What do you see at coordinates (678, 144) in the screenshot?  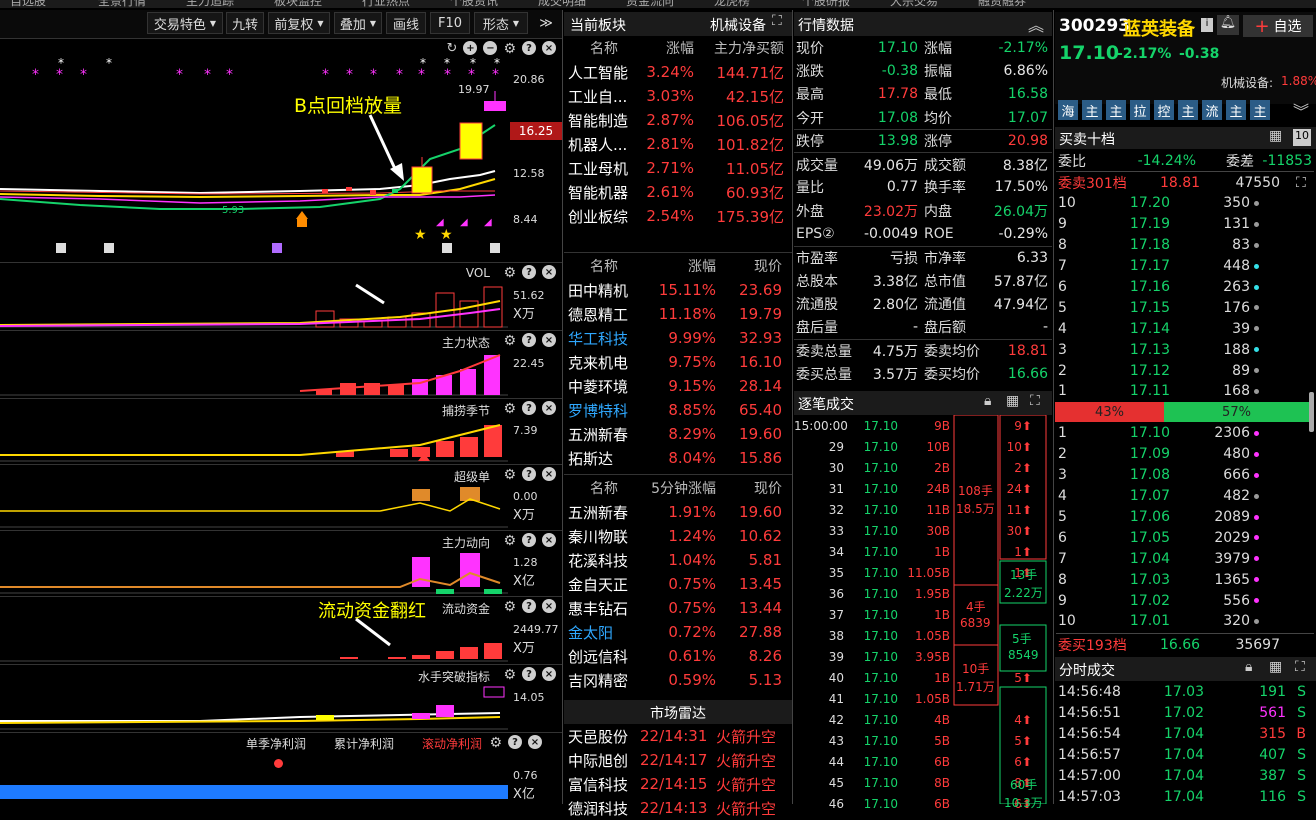 I see `sector-row: 机器人... 2.81% 101.82亿` at bounding box center [678, 144].